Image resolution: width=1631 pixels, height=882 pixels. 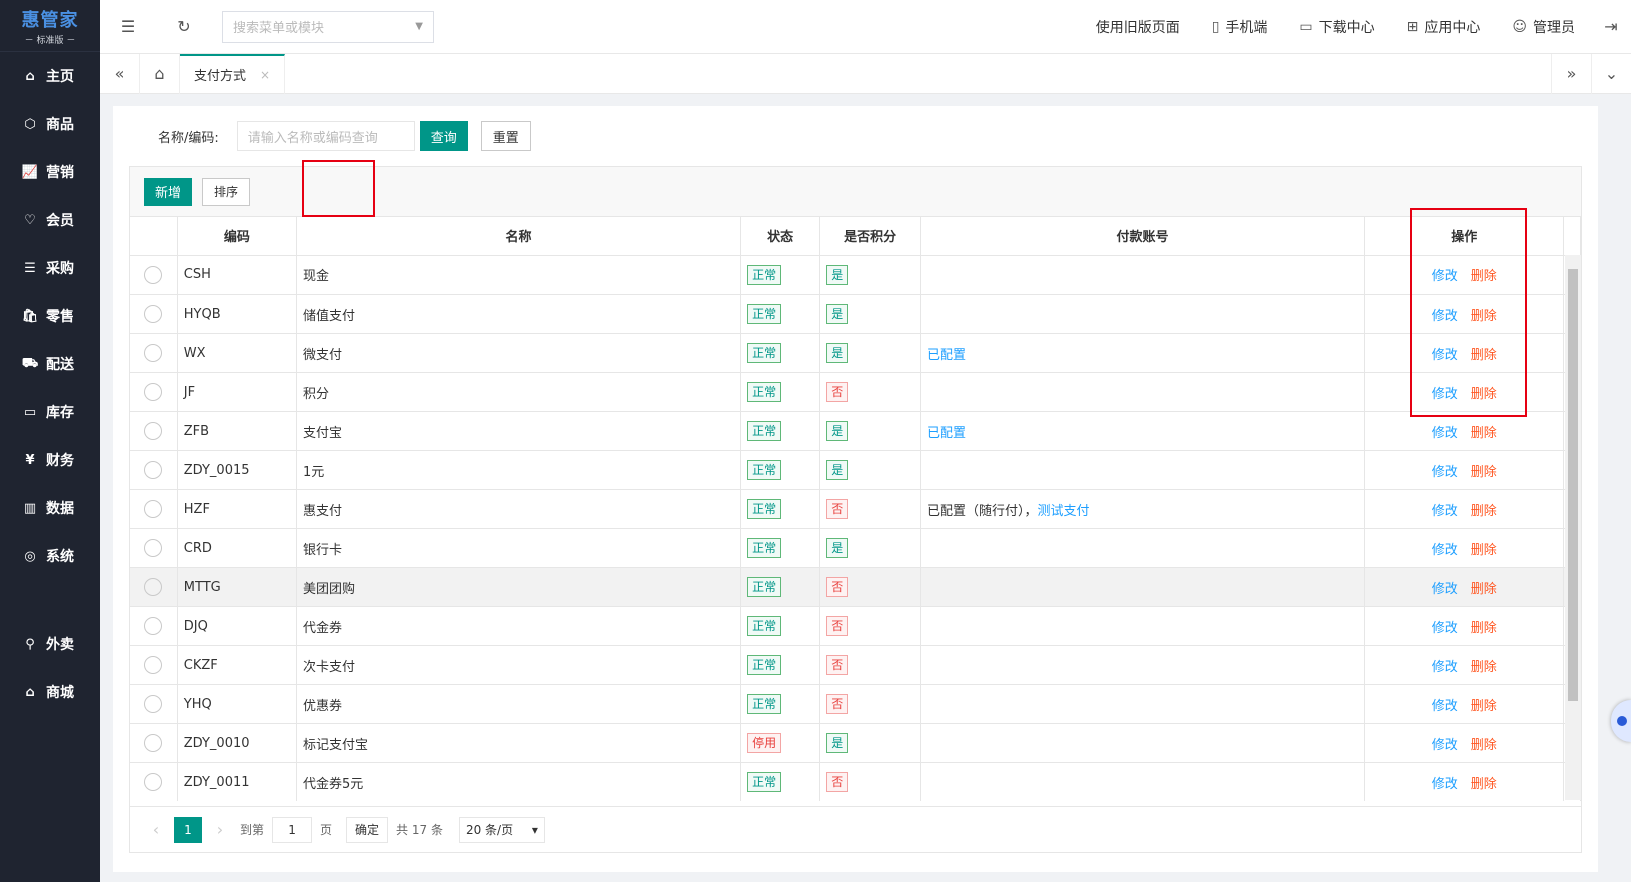 What do you see at coordinates (50, 556) in the screenshot?
I see `sidebar-item: ◎ 系统` at bounding box center [50, 556].